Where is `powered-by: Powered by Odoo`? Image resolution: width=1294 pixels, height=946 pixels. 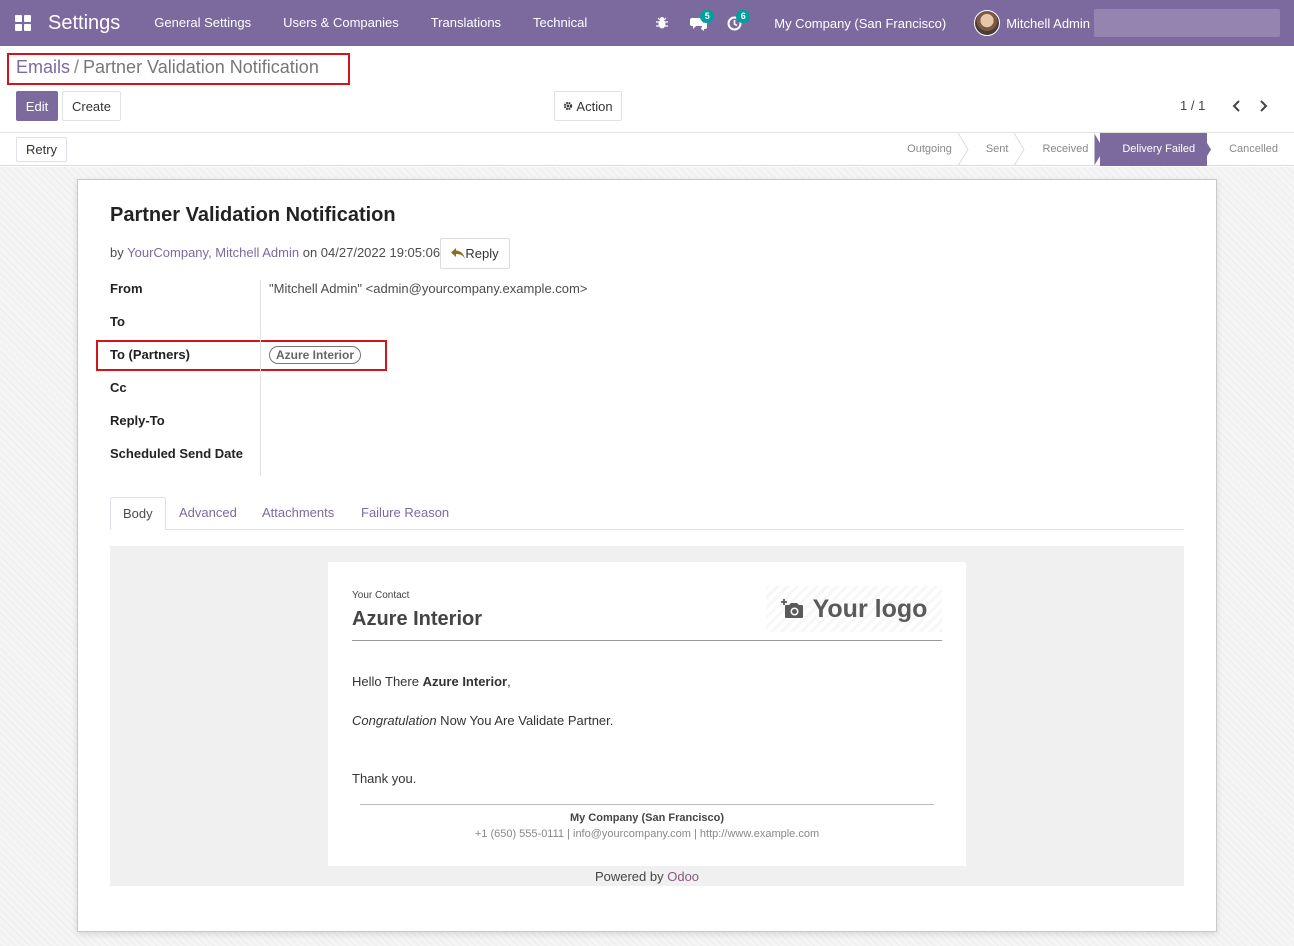
powered-by: Powered by Odoo is located at coordinates (647, 876).